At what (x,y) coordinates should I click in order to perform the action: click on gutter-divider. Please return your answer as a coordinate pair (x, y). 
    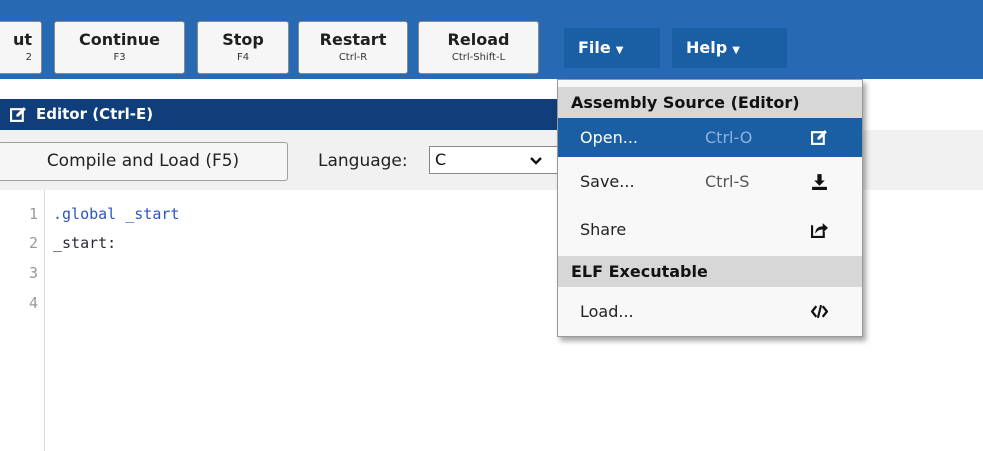
    Looking at the image, I should click on (44, 320).